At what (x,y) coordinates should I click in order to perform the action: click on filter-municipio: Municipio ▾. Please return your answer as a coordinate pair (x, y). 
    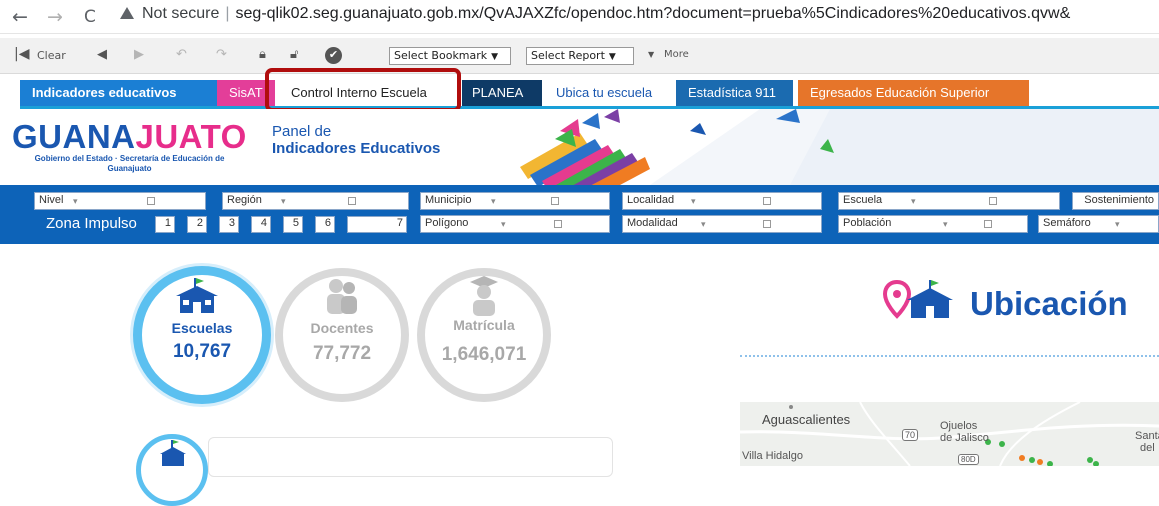
    Looking at the image, I should click on (515, 201).